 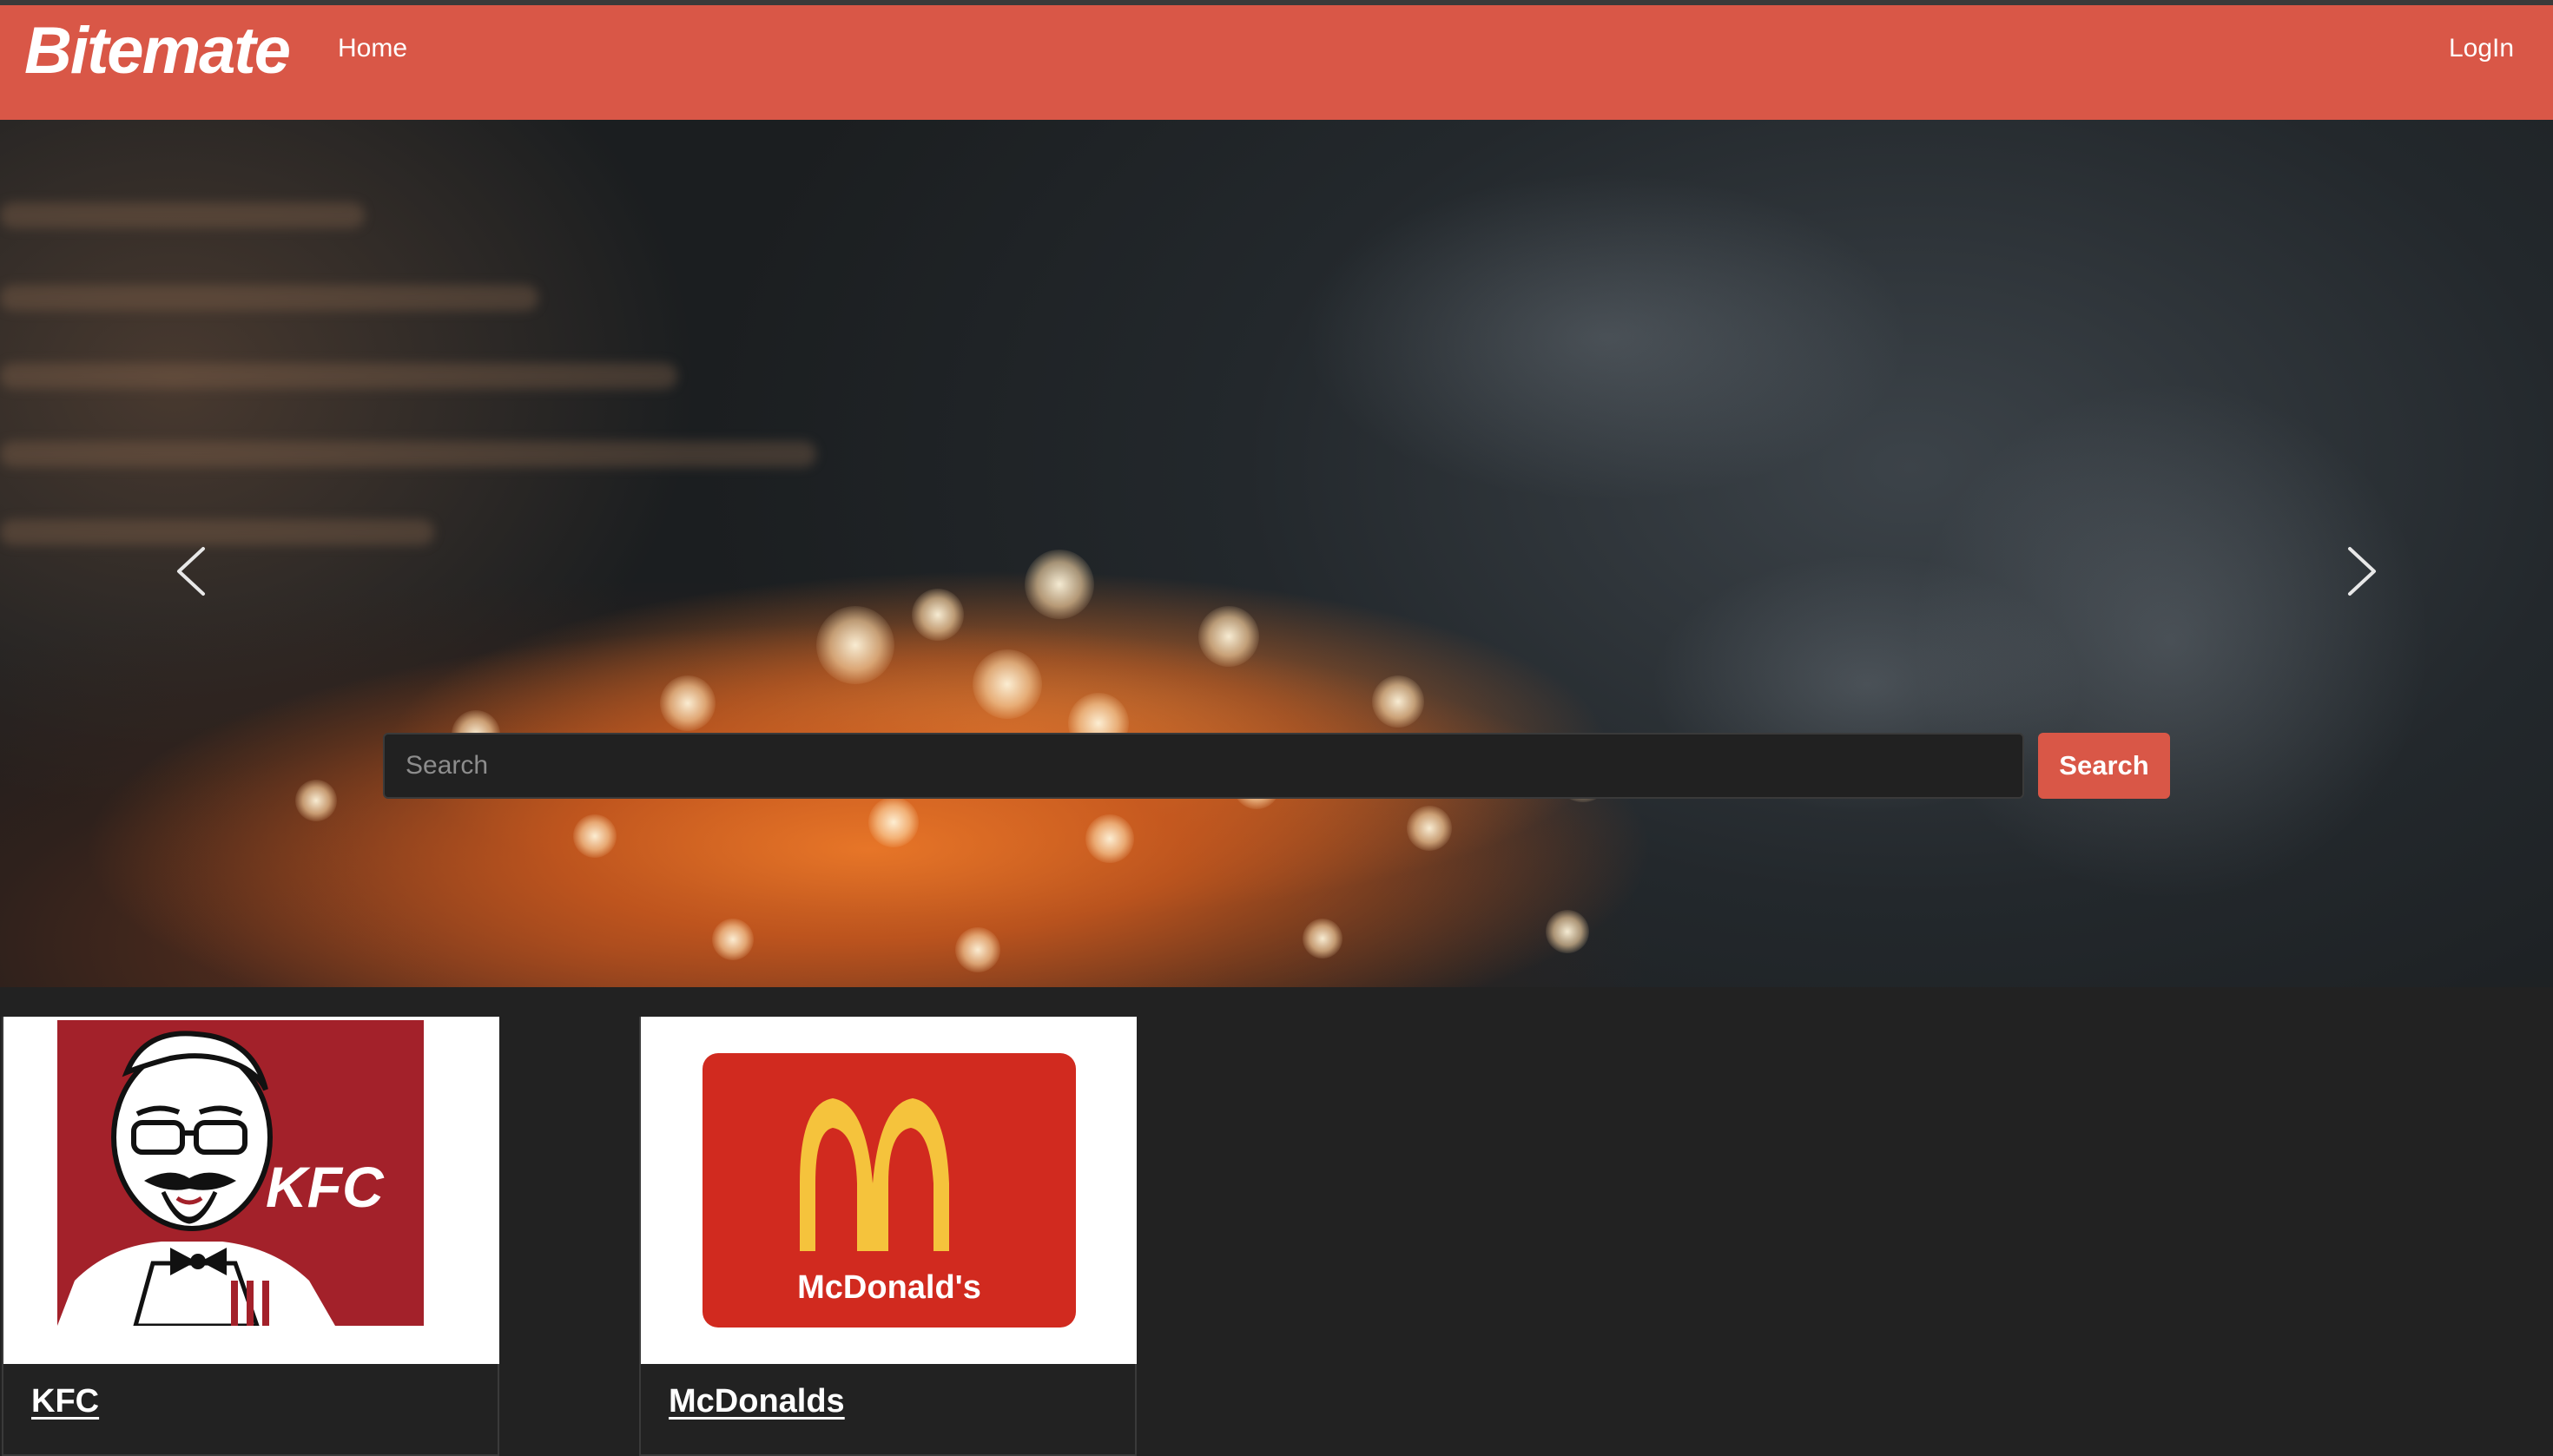 I want to click on search-button: Search, so click(x=2104, y=766).